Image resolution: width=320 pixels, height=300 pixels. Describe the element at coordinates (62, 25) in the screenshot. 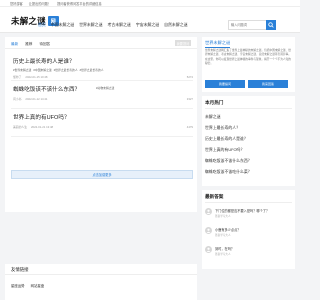

I see `nav-item-china: 中国未解之谜` at that location.